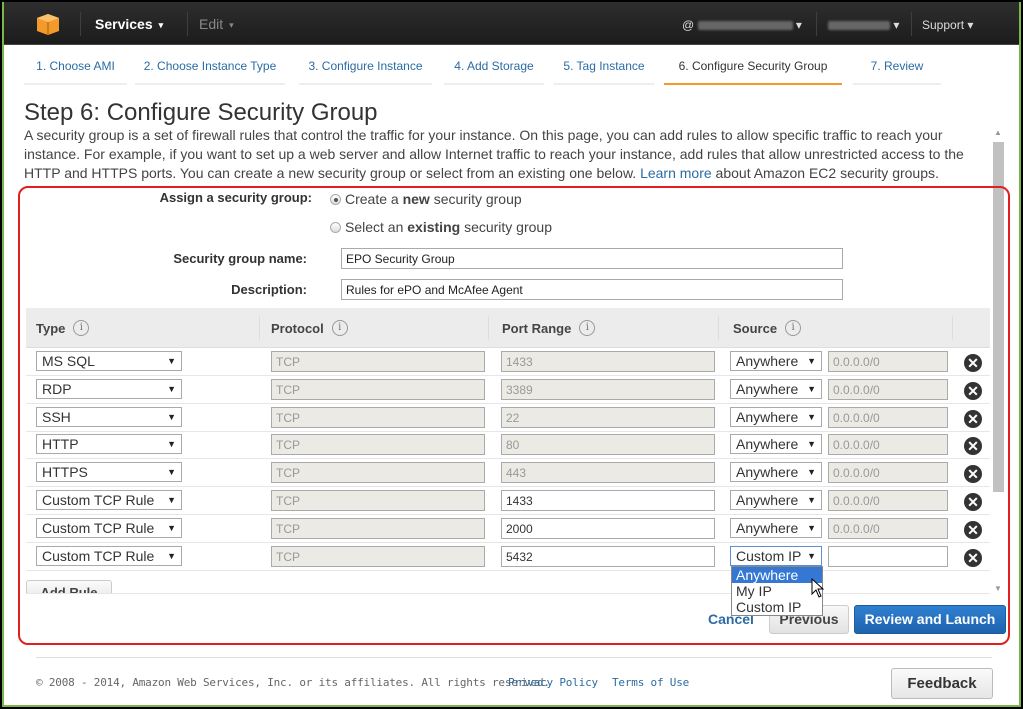 This screenshot has height=709, width=1023. I want to click on page-title: Step 6: Configure Security Group, so click(201, 112).